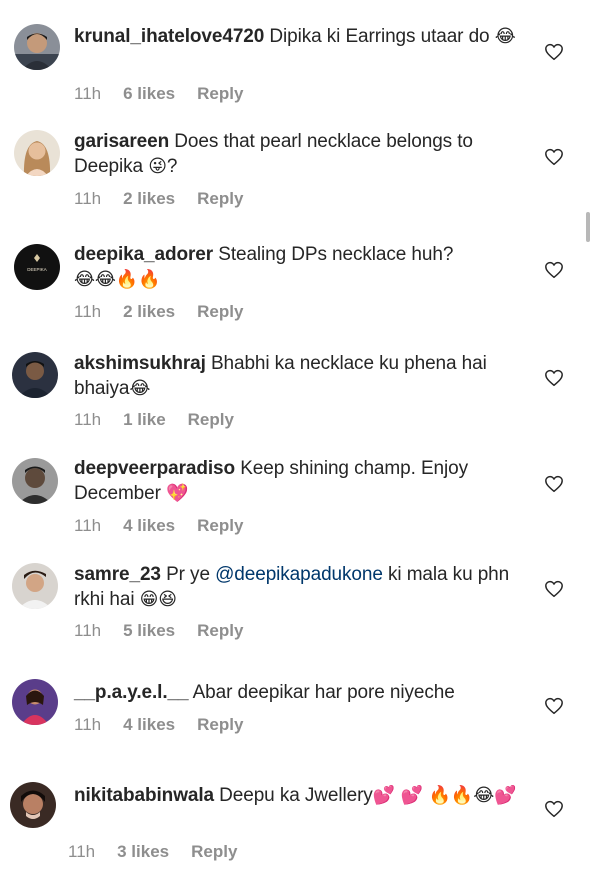  I want to click on comment-likes: 1 like, so click(144, 419).